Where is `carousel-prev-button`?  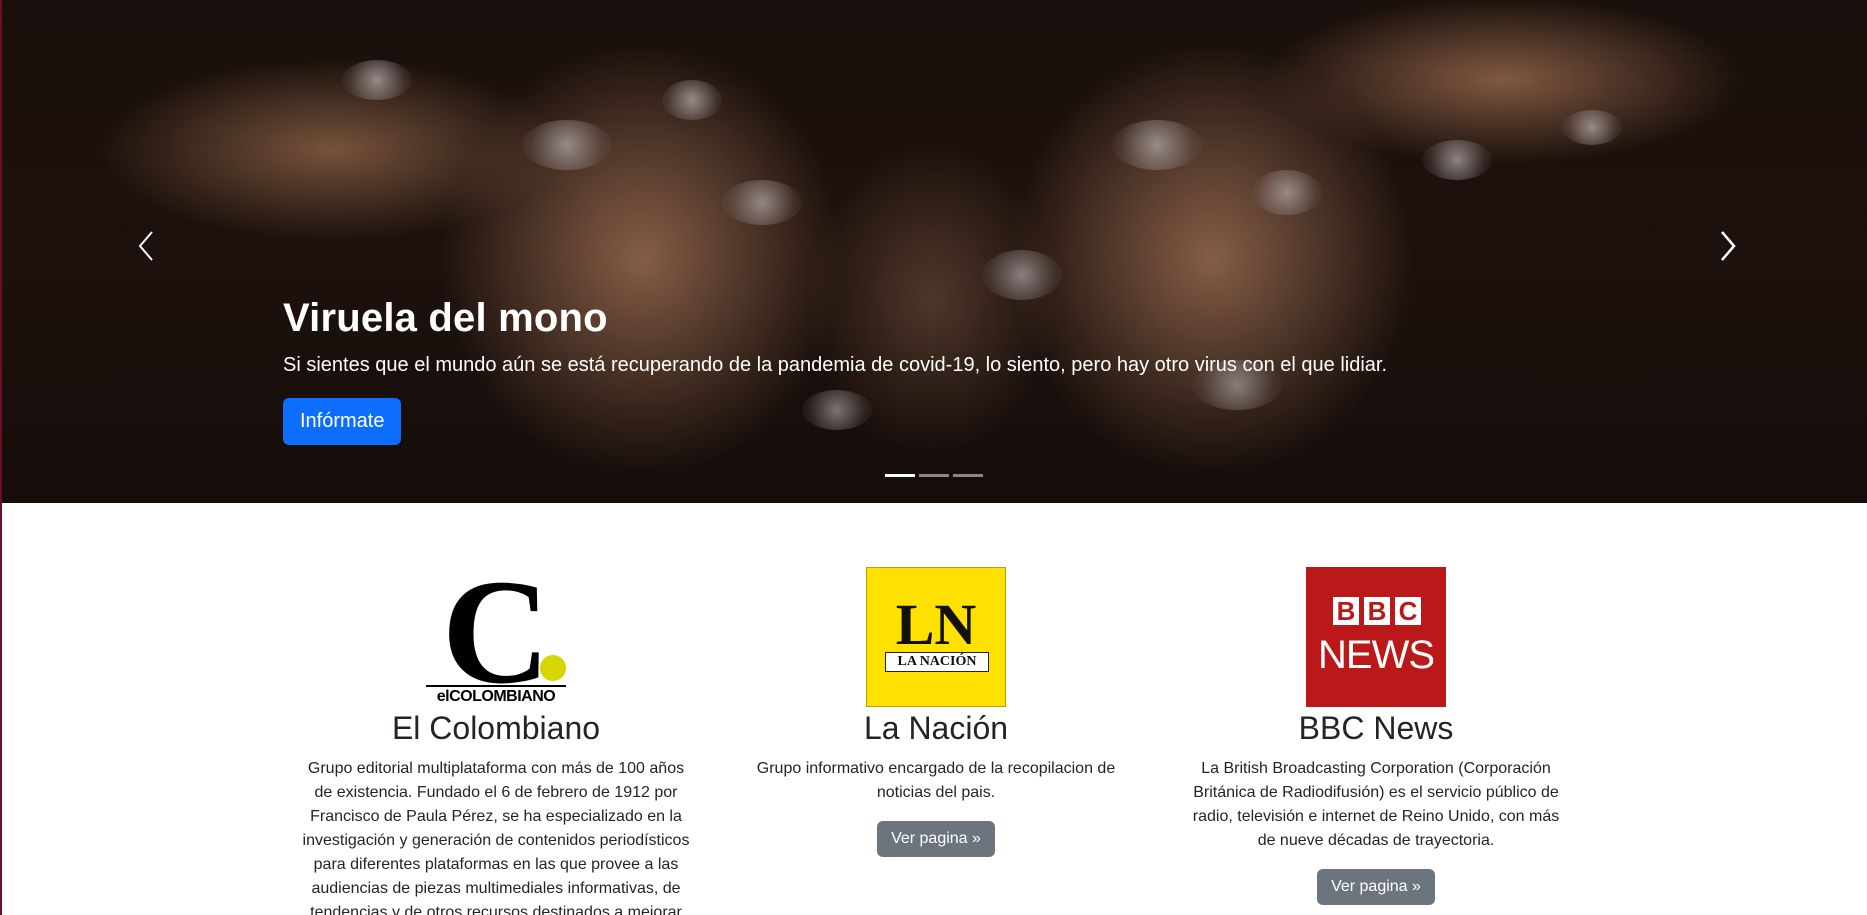
carousel-prev-button is located at coordinates (146, 248).